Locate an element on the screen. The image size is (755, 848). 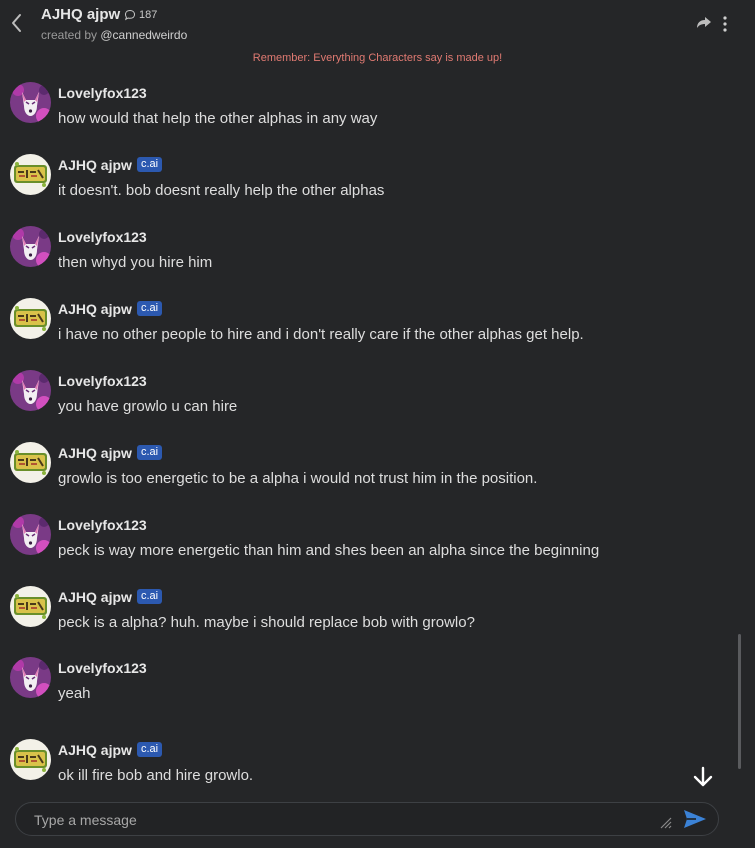
creator-line: created by @cannedweirdo is located at coordinates (114, 35).